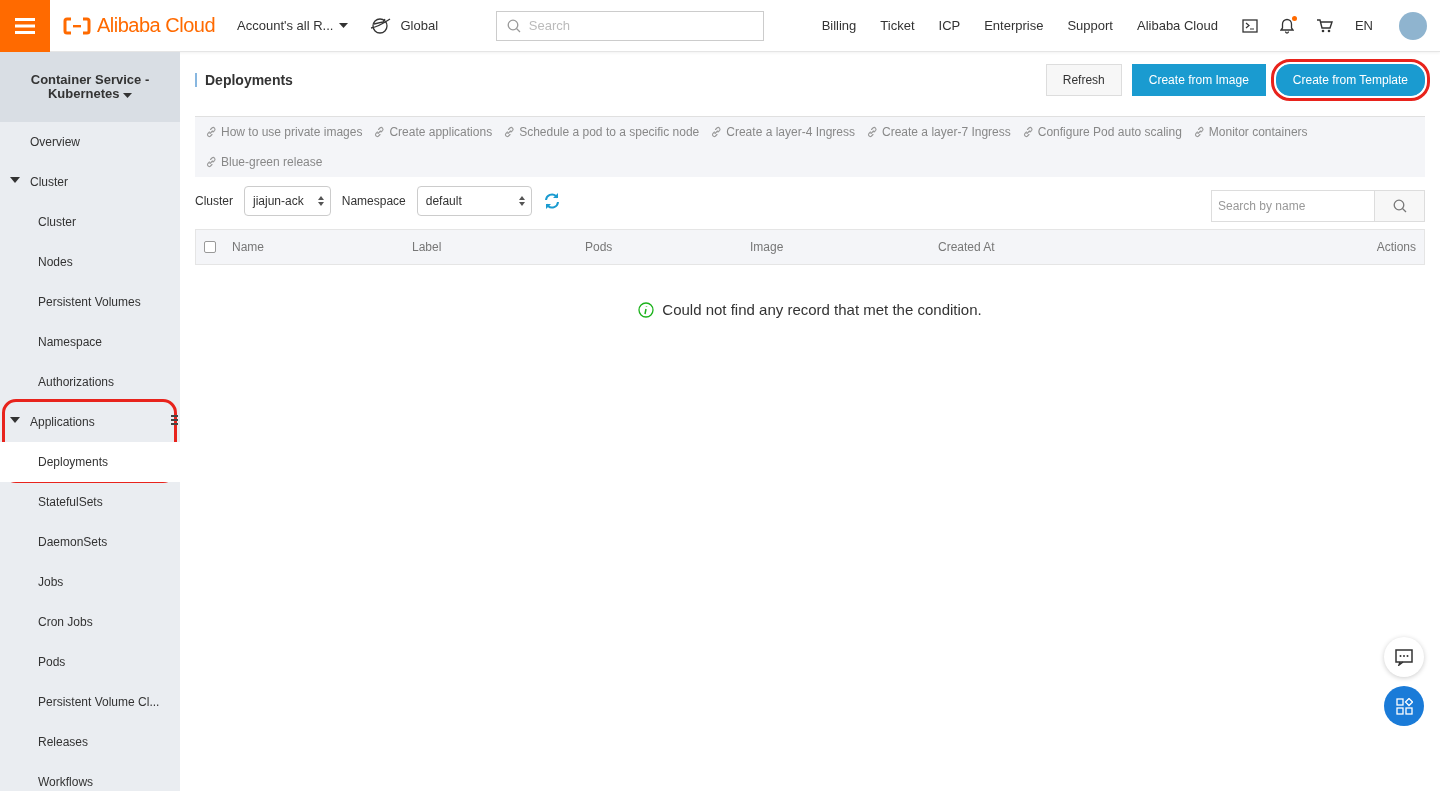  What do you see at coordinates (1177, 25) in the screenshot?
I see `nav-link: Alibaba Cloud` at bounding box center [1177, 25].